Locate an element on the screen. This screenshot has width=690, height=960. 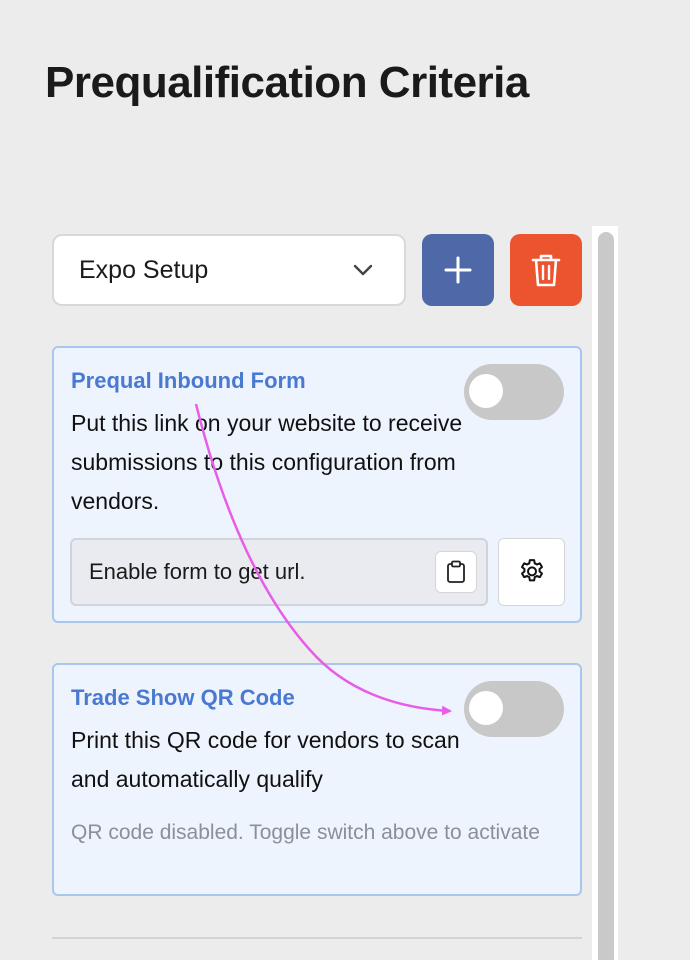
plus-icon is located at coordinates (458, 270).